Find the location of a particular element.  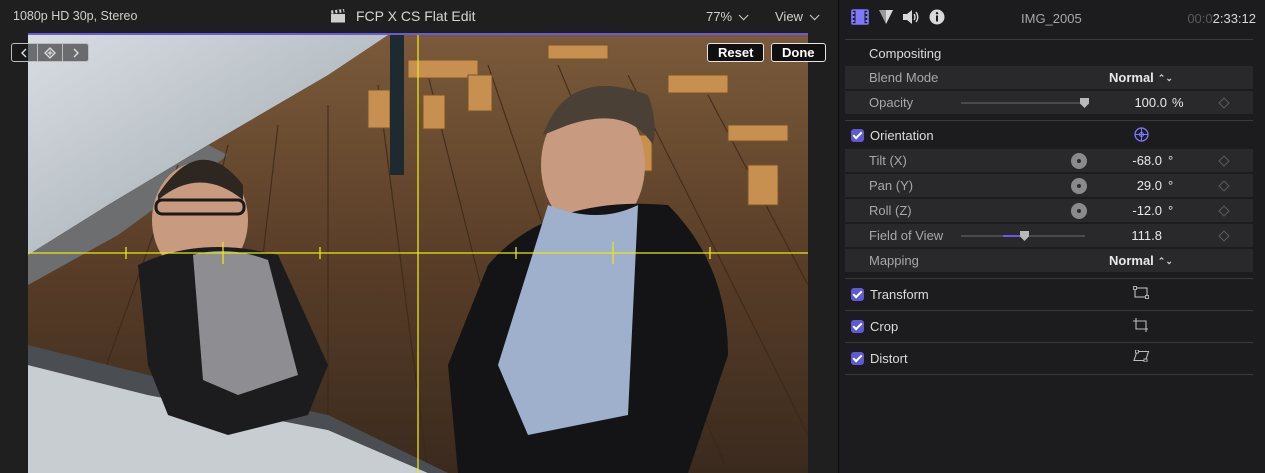

keyframe-navigation is located at coordinates (50, 52).